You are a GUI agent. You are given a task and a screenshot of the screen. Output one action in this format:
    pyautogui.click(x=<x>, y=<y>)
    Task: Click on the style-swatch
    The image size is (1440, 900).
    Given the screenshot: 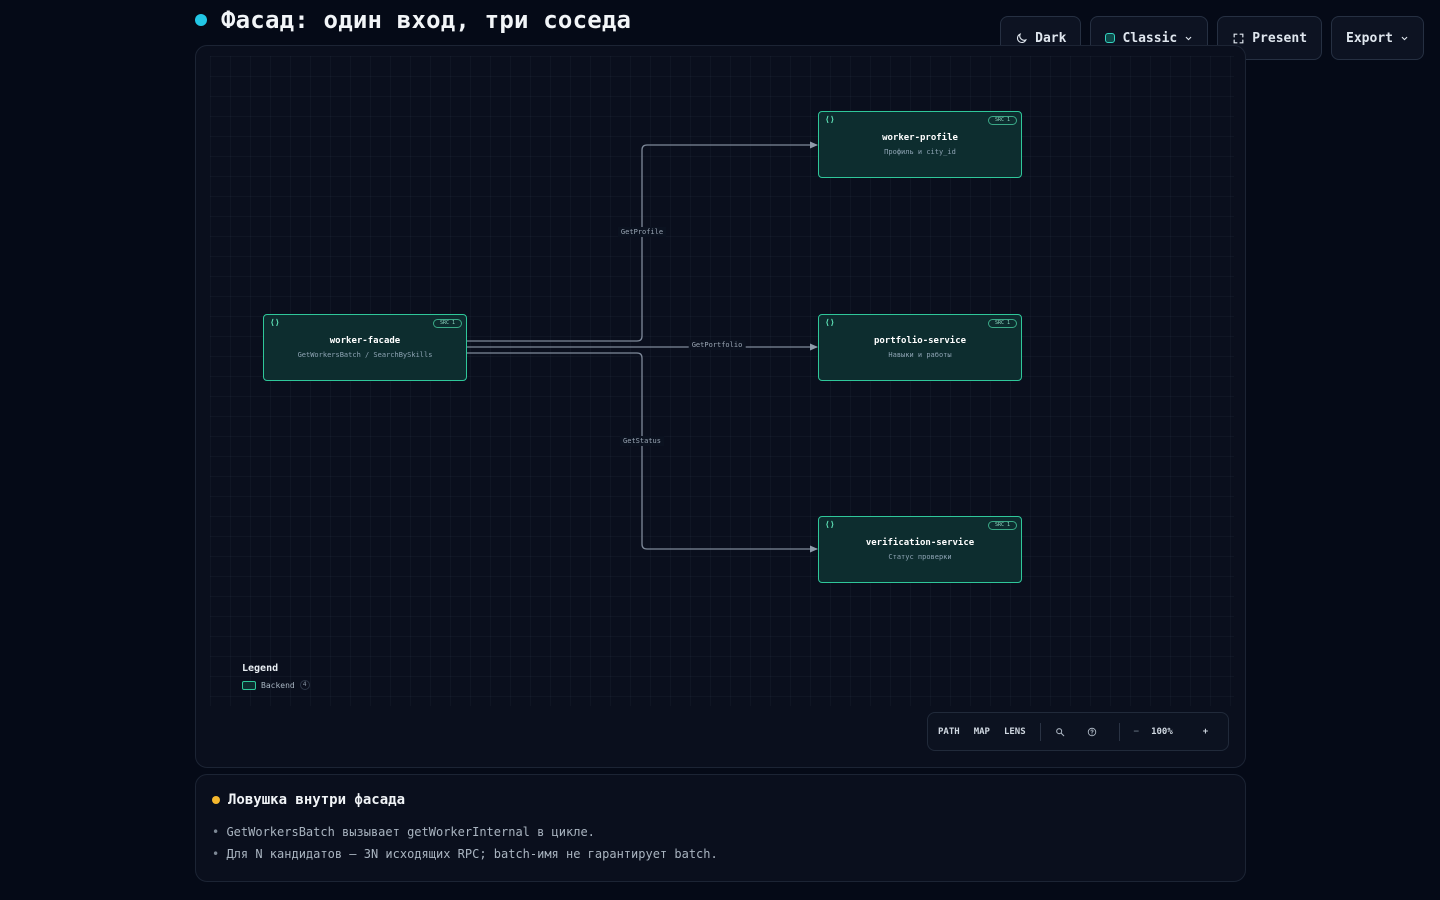 What is the action you would take?
    pyautogui.click(x=1110, y=38)
    